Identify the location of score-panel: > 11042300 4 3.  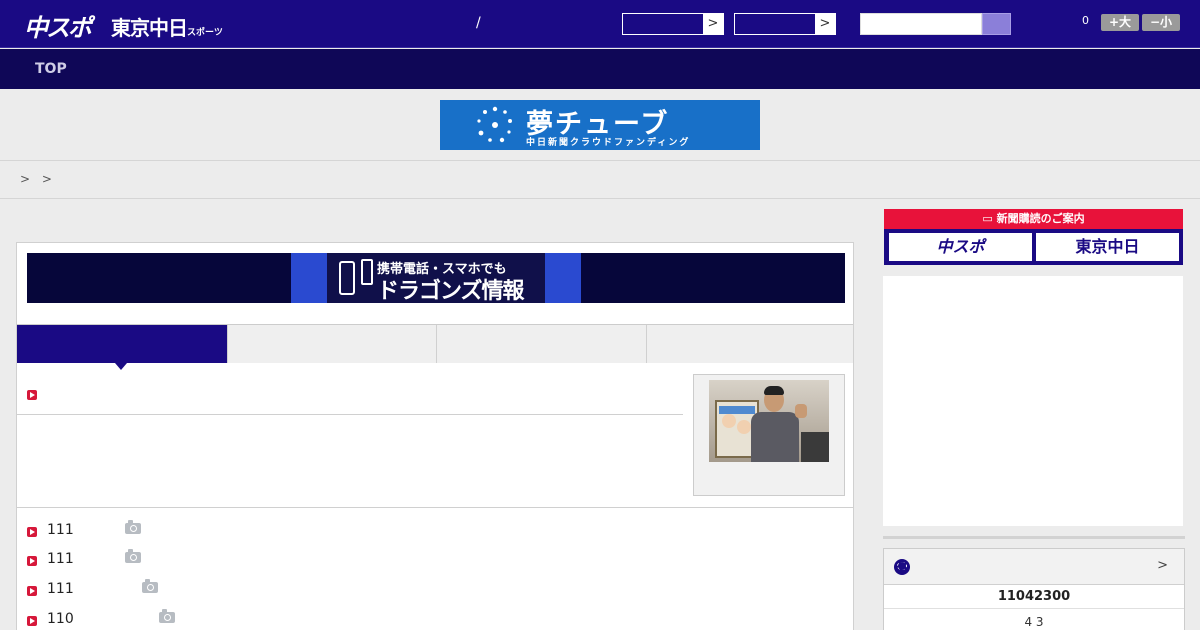
(1034, 589).